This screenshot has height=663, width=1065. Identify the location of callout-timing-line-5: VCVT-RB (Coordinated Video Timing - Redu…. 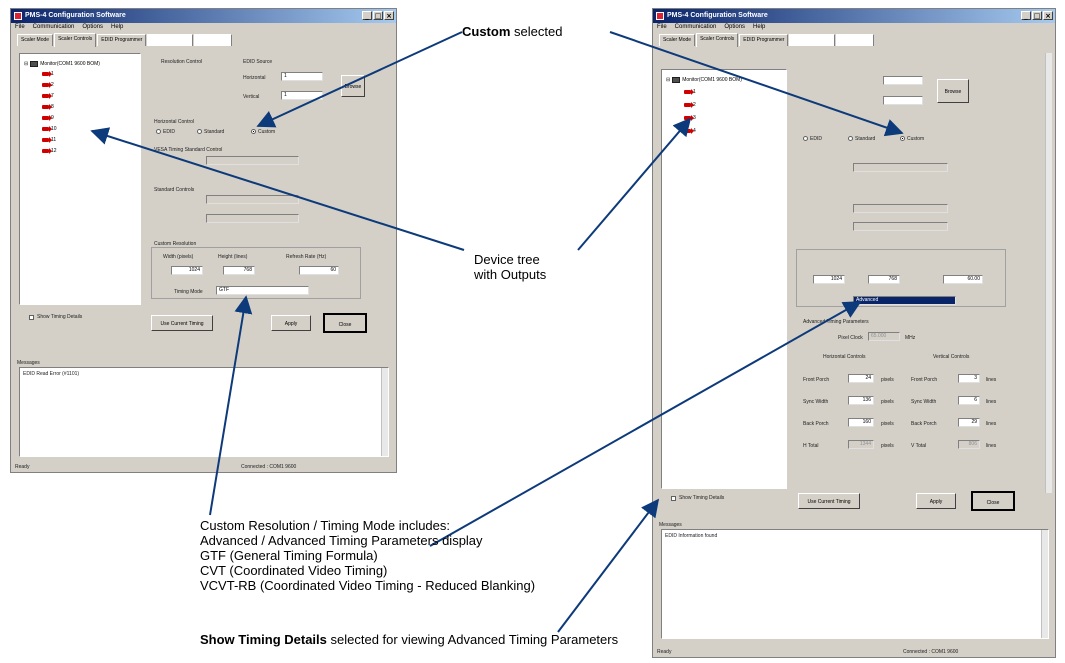
(368, 585).